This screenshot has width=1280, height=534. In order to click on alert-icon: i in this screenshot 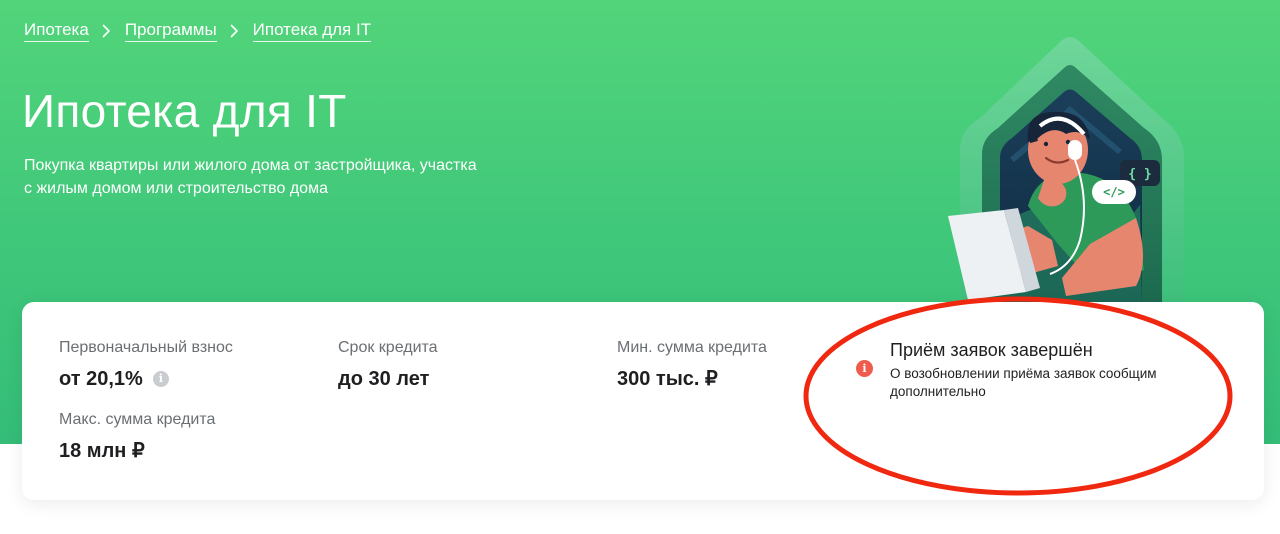, I will do `click(864, 368)`.